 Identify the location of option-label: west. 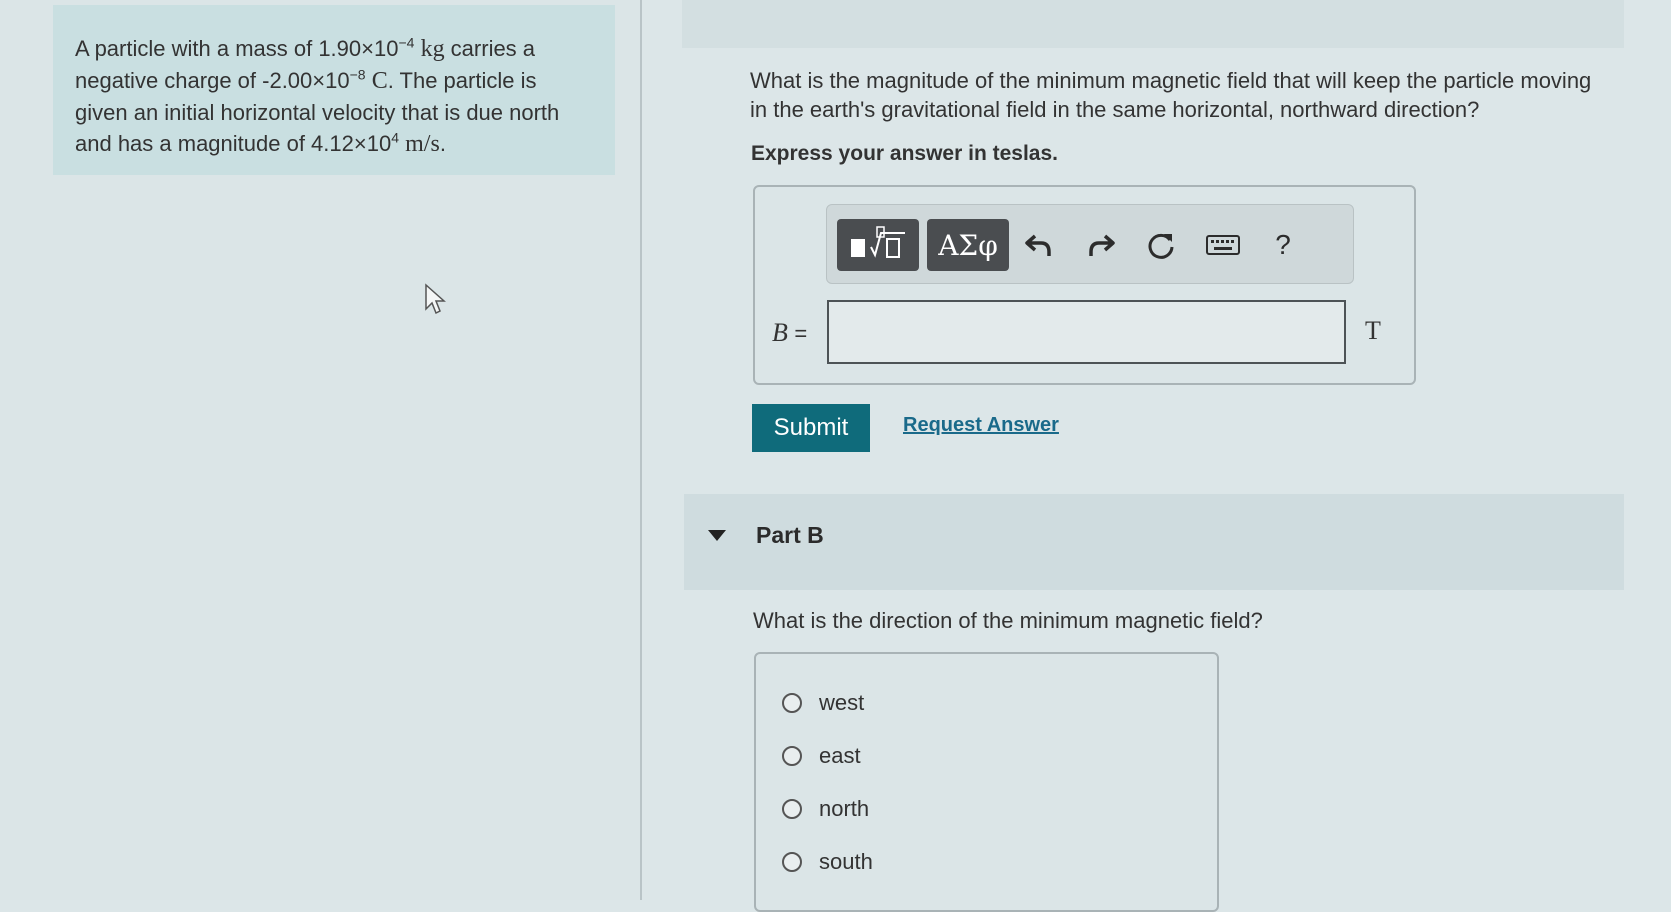
(842, 702).